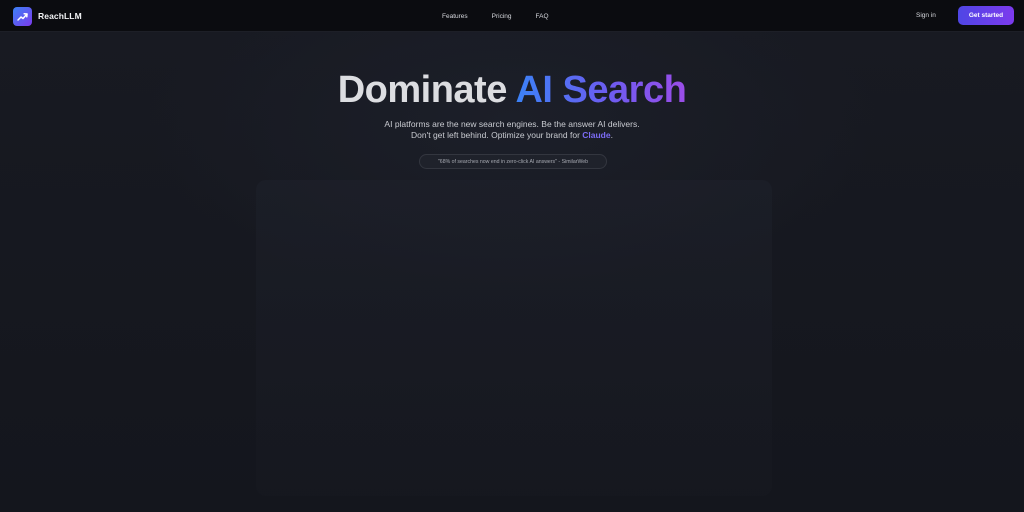 This screenshot has height=512, width=1024. What do you see at coordinates (22, 16) in the screenshot?
I see `trend-arrow-icon` at bounding box center [22, 16].